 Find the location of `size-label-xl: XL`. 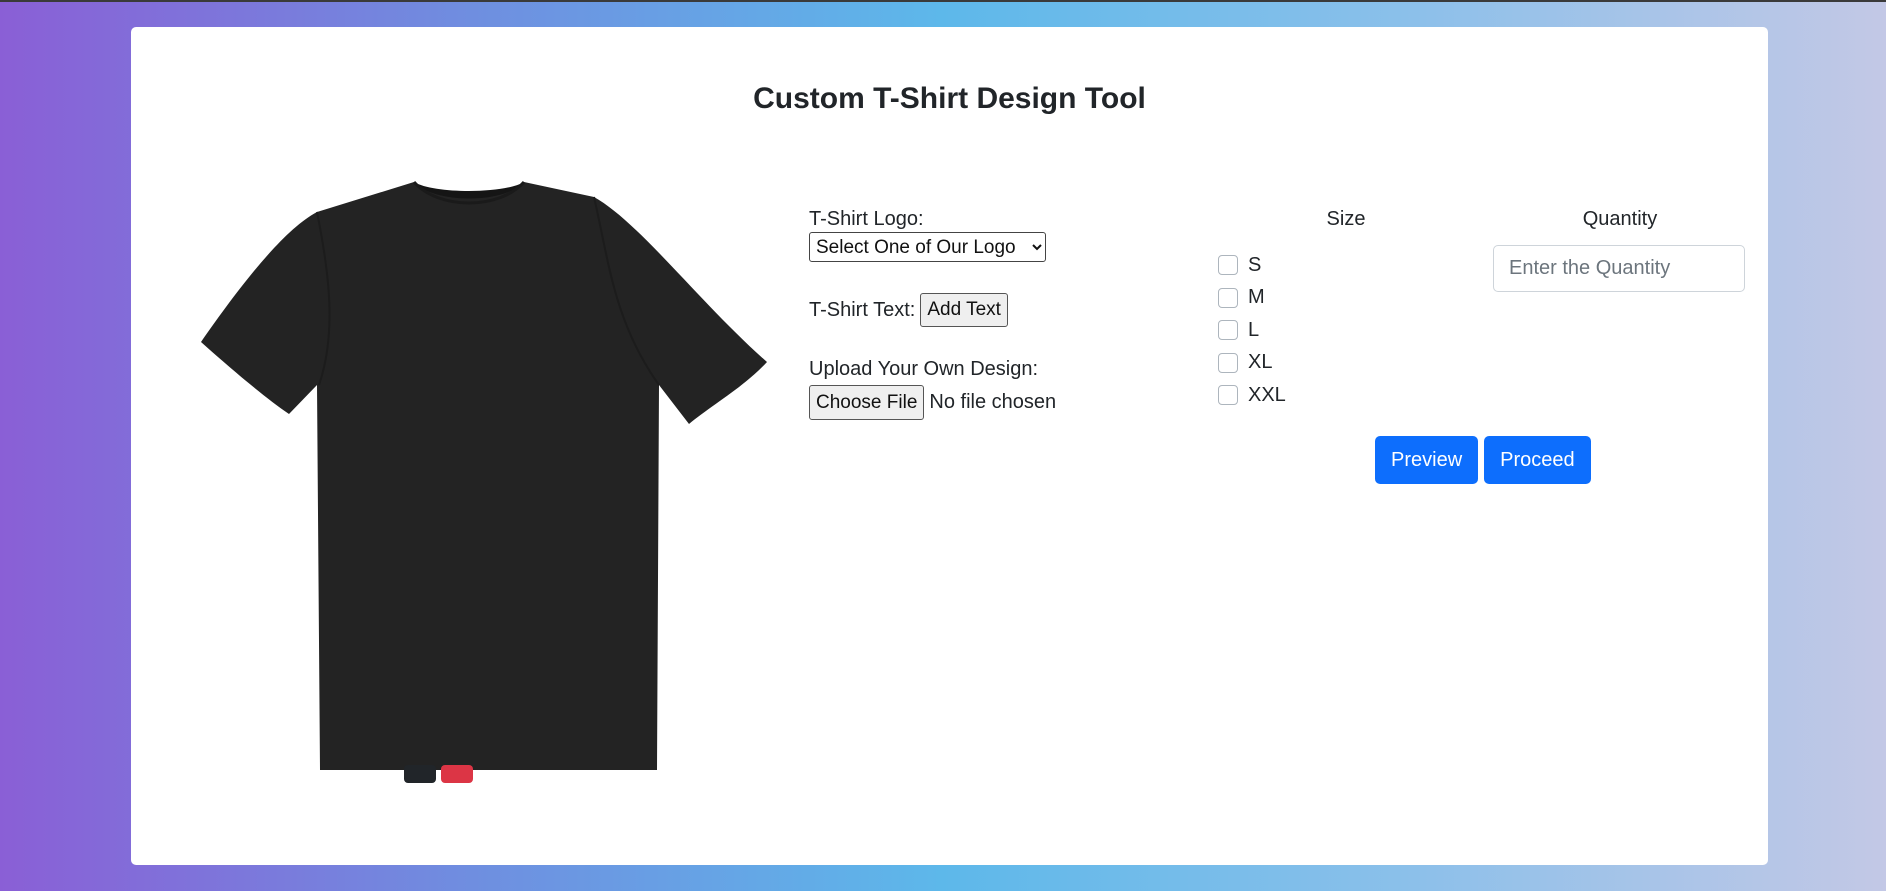

size-label-xl: XL is located at coordinates (1260, 362).